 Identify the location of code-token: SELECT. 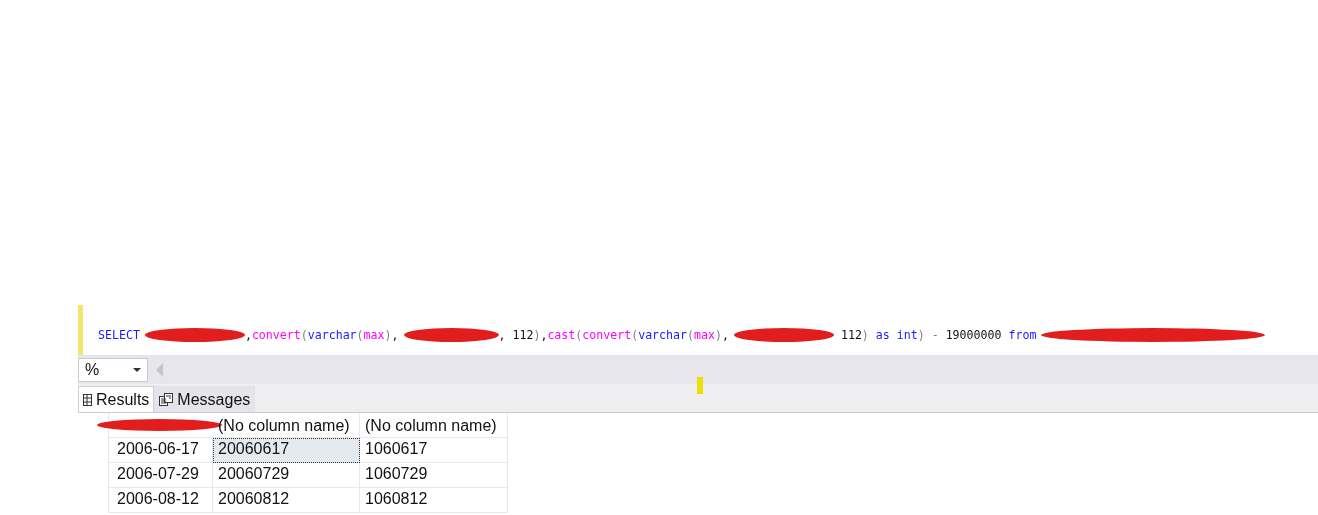
(119, 335).